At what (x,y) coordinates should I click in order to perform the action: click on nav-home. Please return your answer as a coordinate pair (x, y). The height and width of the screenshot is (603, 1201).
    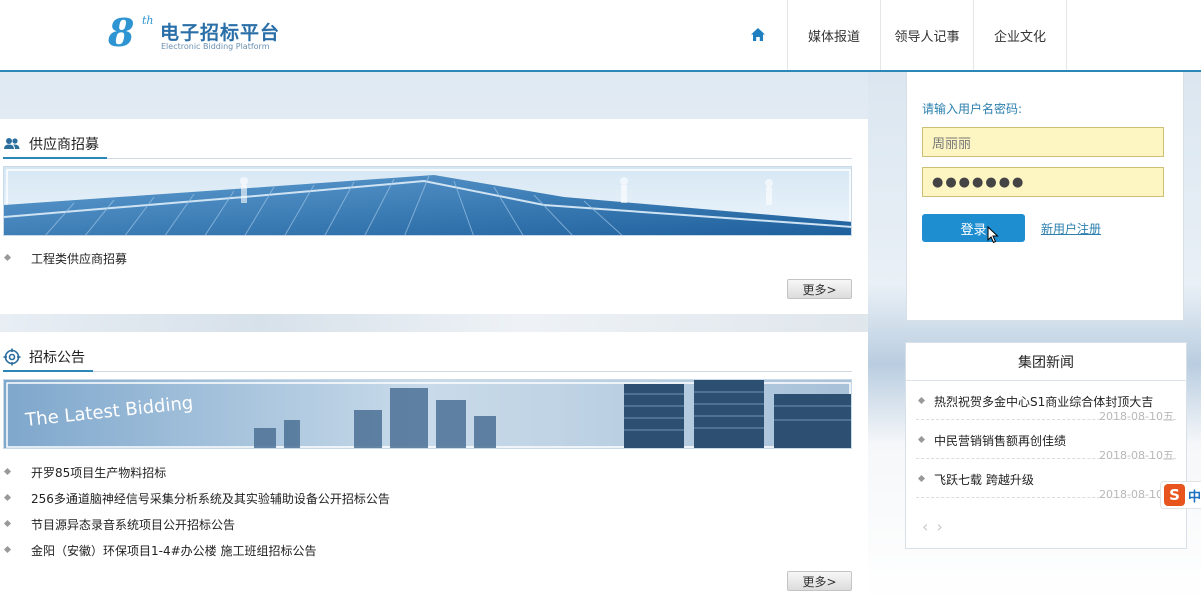
    Looking at the image, I should click on (758, 35).